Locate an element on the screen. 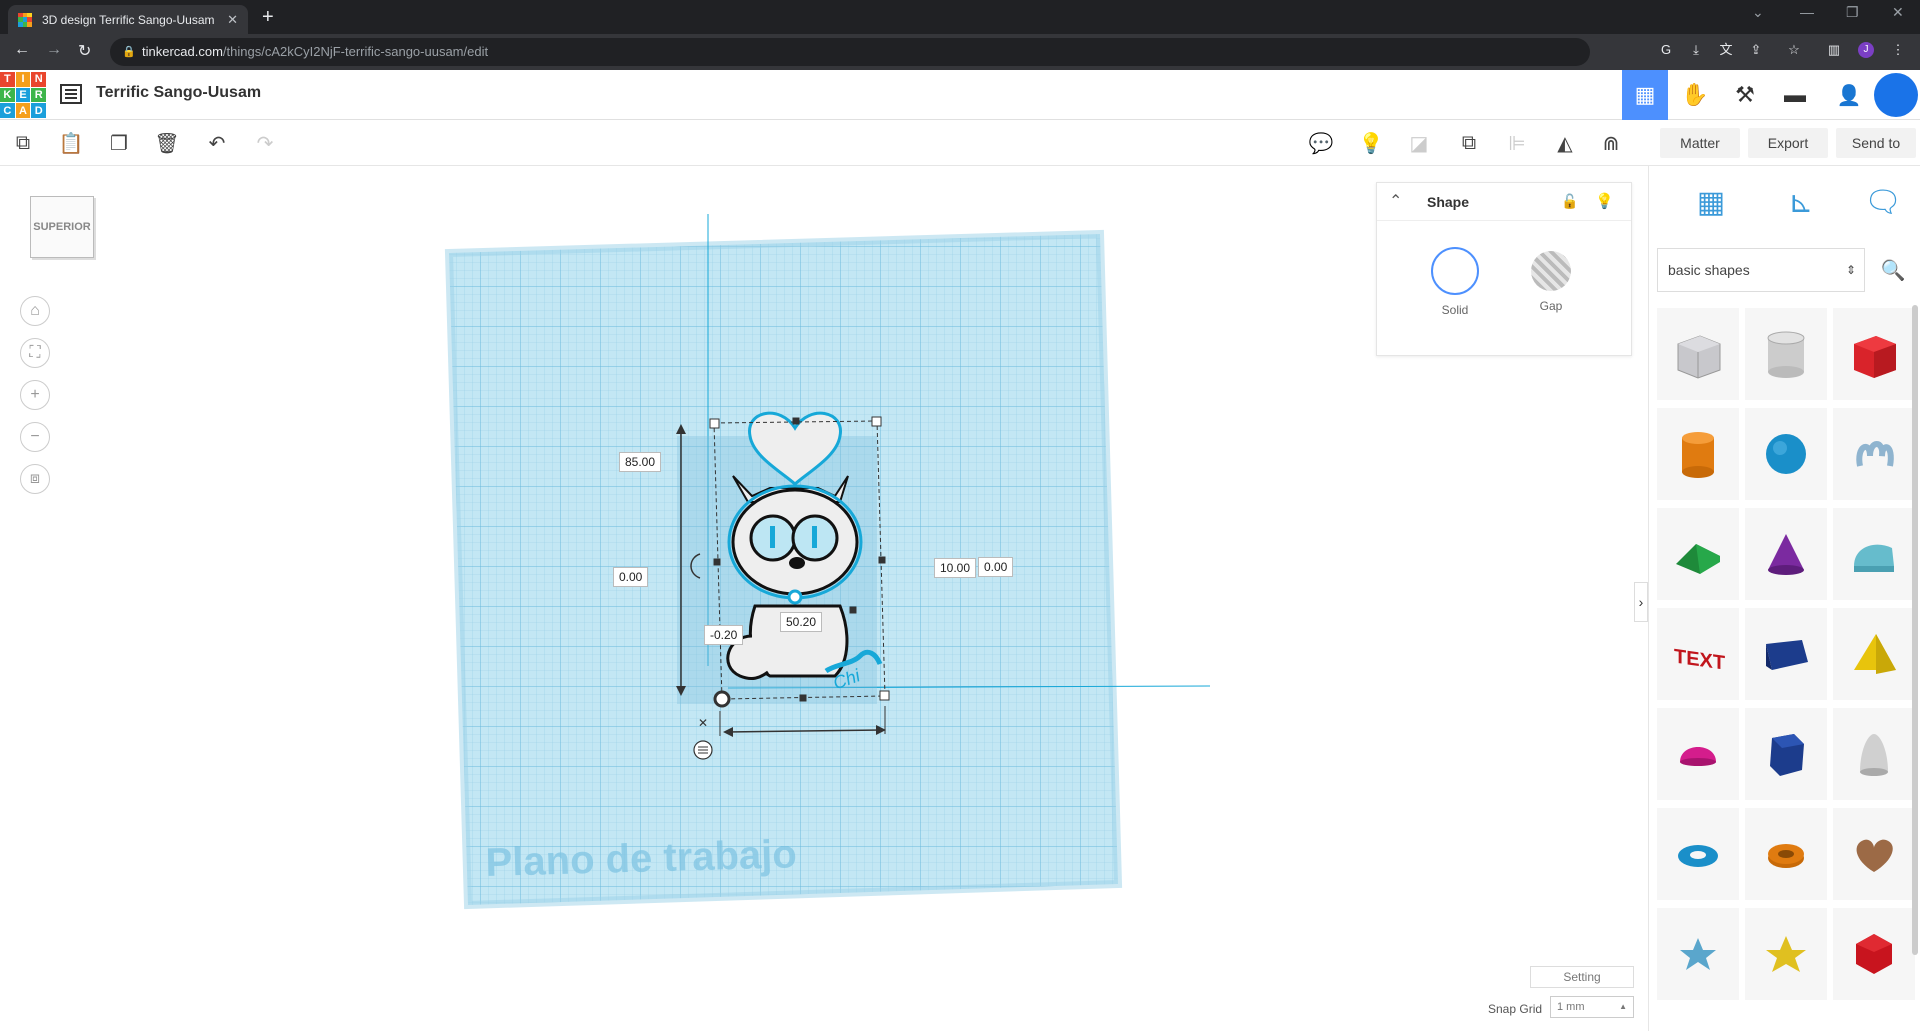 Image resolution: width=1920 pixels, height=1031 pixels. copy-icon: ⧉ is located at coordinates (23, 143).